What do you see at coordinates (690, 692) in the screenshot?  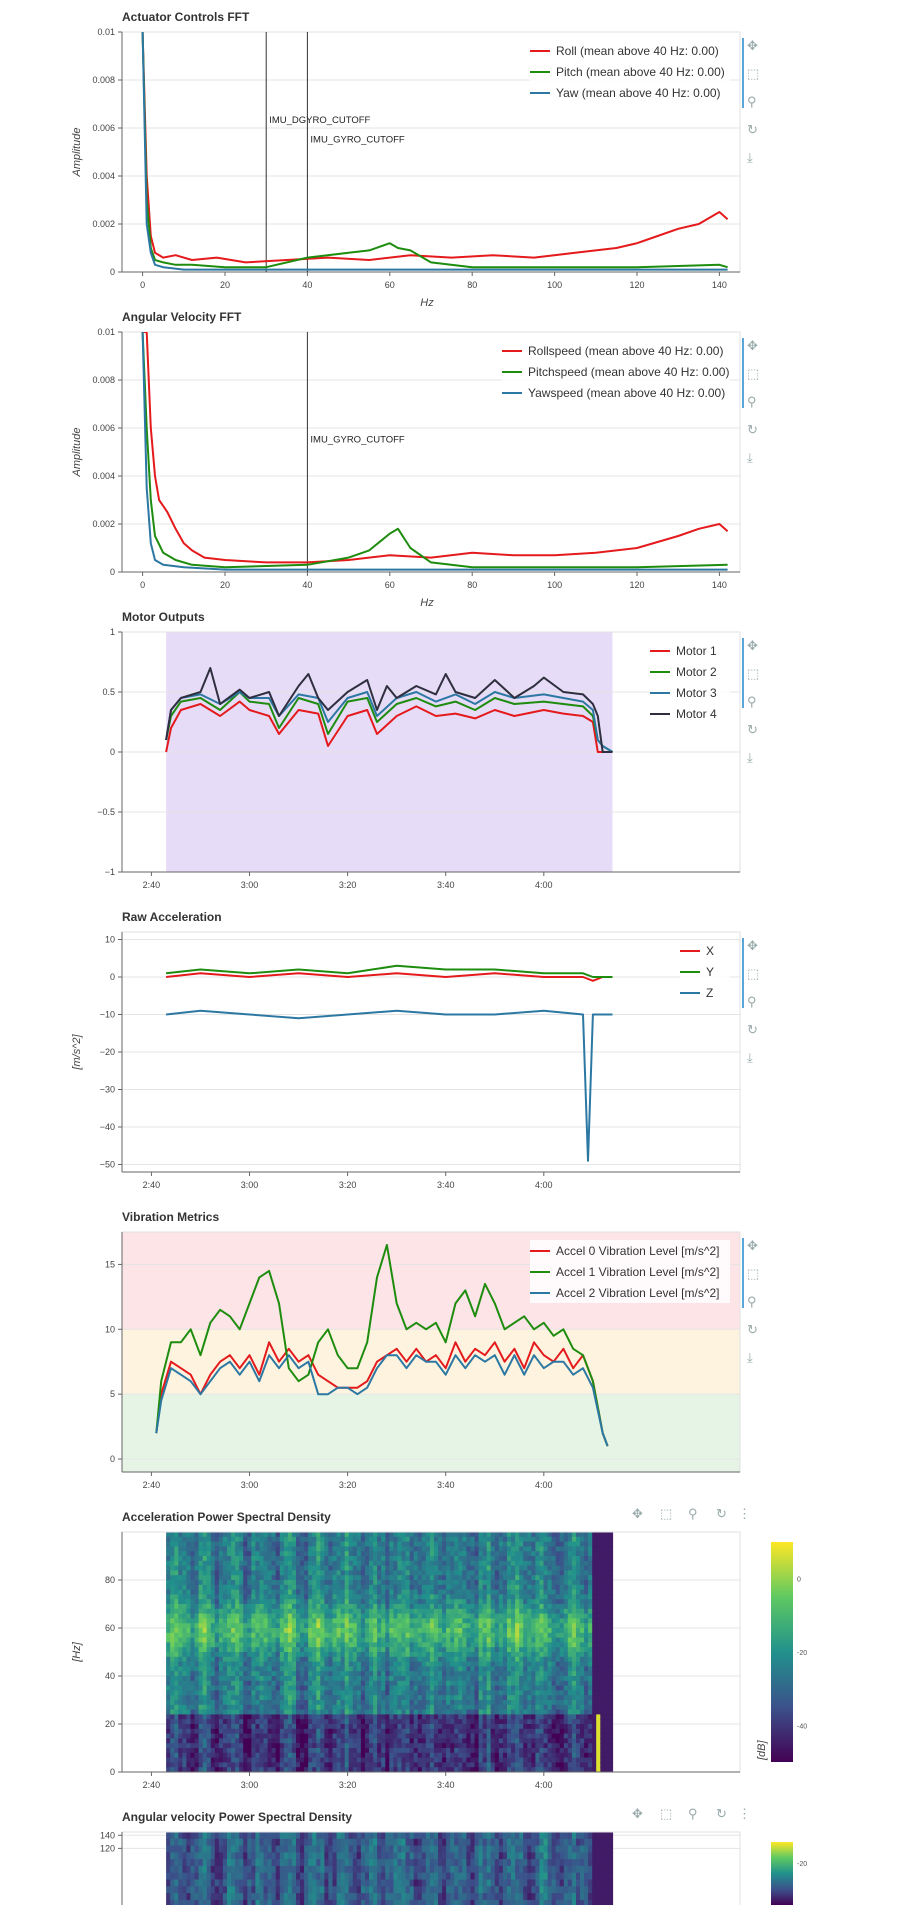 I see `legend-item: Motor 3` at bounding box center [690, 692].